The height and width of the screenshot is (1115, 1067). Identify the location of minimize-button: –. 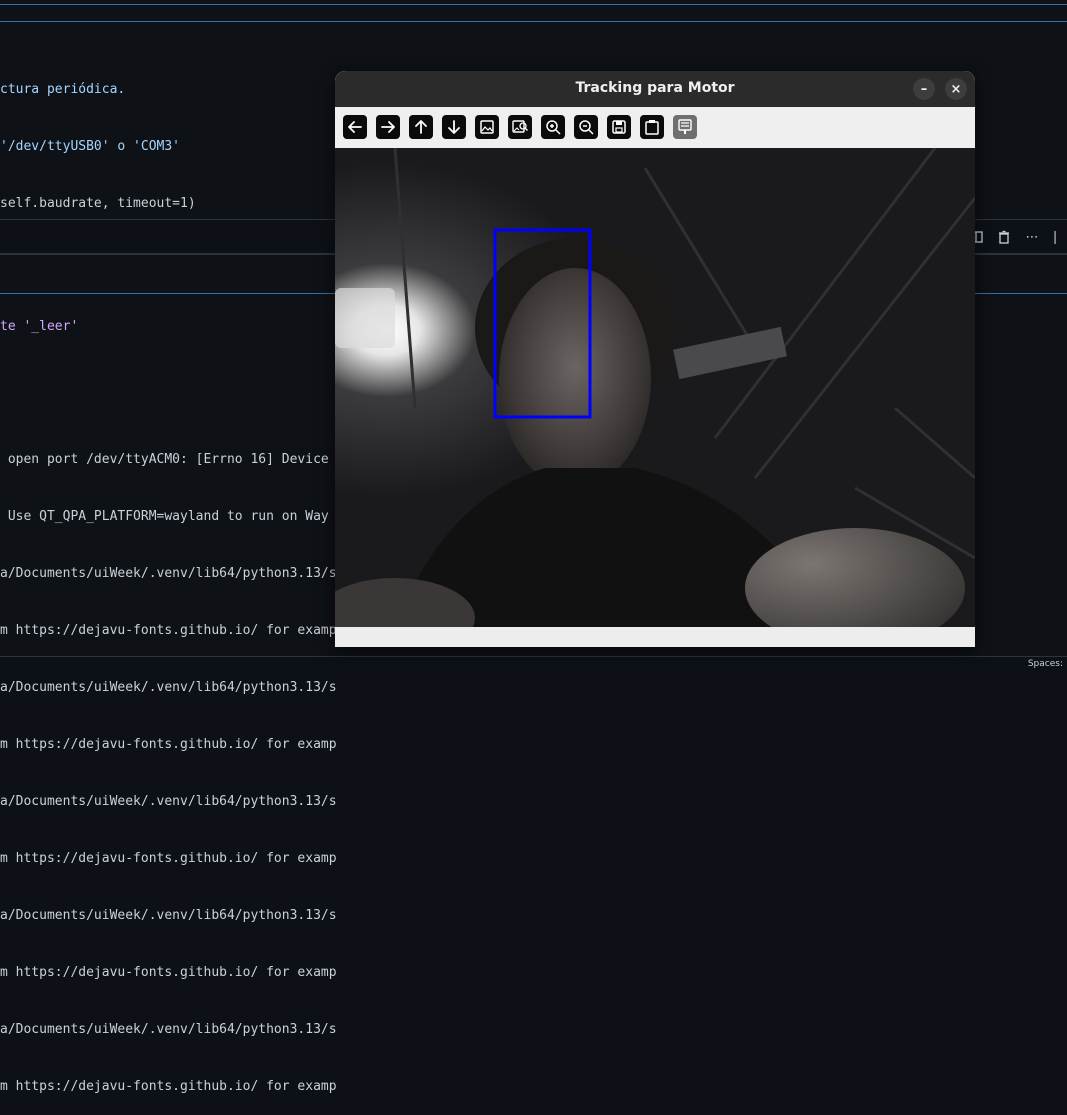
(924, 89).